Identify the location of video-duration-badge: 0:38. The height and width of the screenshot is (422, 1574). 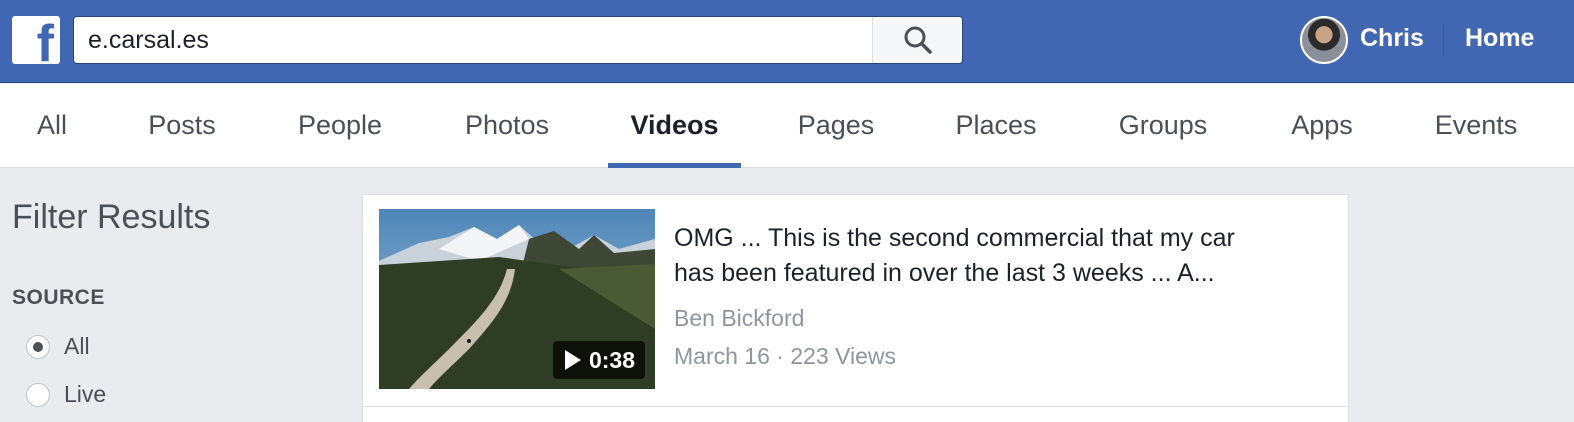
(598, 360).